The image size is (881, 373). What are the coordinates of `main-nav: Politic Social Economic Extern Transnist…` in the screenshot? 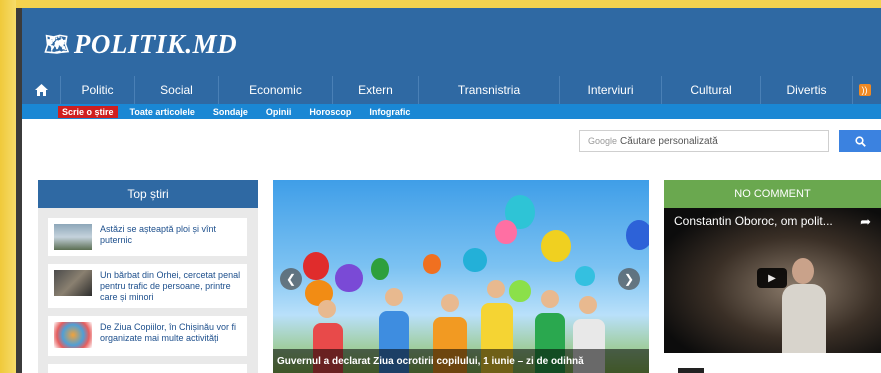 It's located at (451, 90).